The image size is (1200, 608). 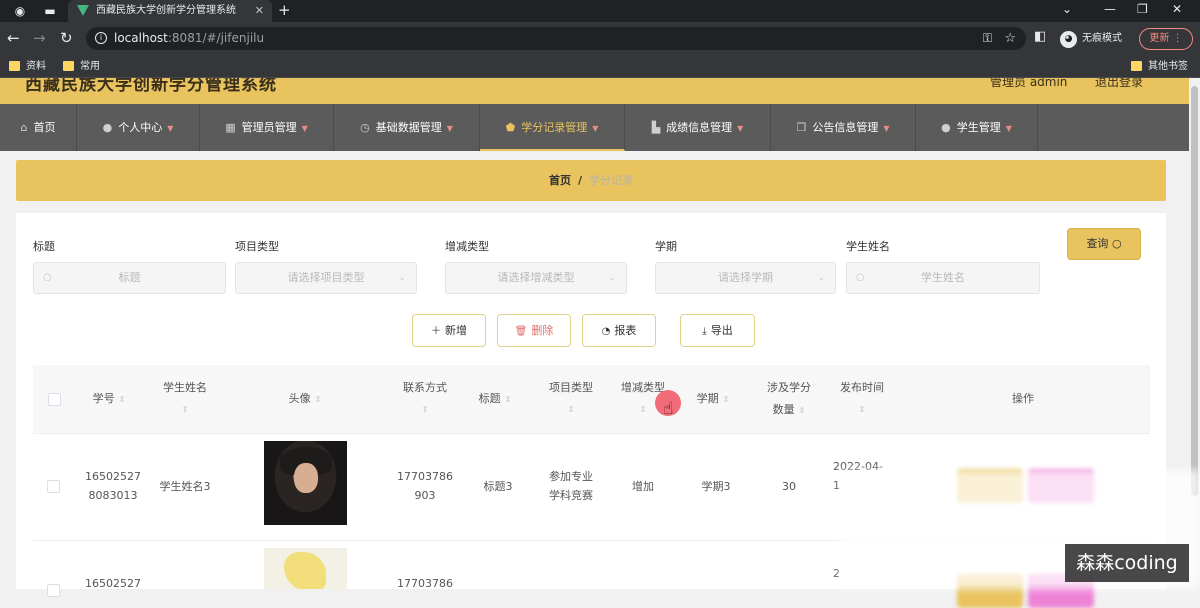 What do you see at coordinates (495, 399) in the screenshot?
I see `col-title: 标题 ⇕` at bounding box center [495, 399].